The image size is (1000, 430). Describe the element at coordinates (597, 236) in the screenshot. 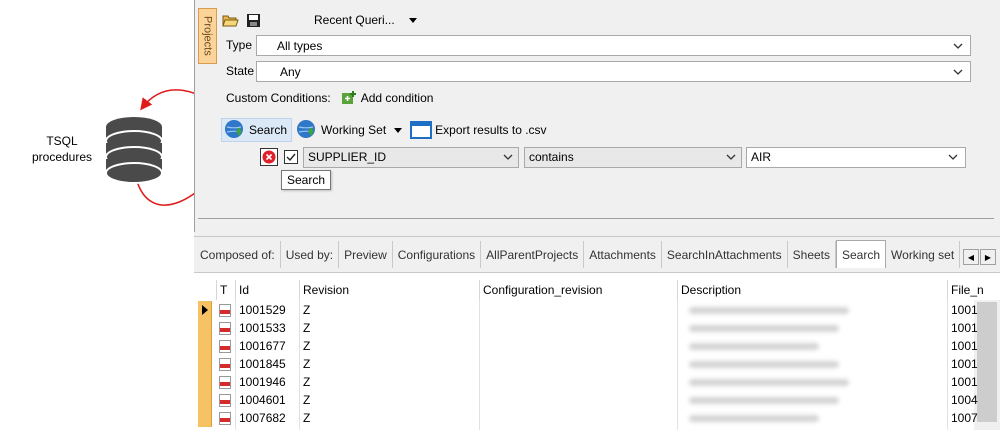

I see `tab-strip-divider` at that location.